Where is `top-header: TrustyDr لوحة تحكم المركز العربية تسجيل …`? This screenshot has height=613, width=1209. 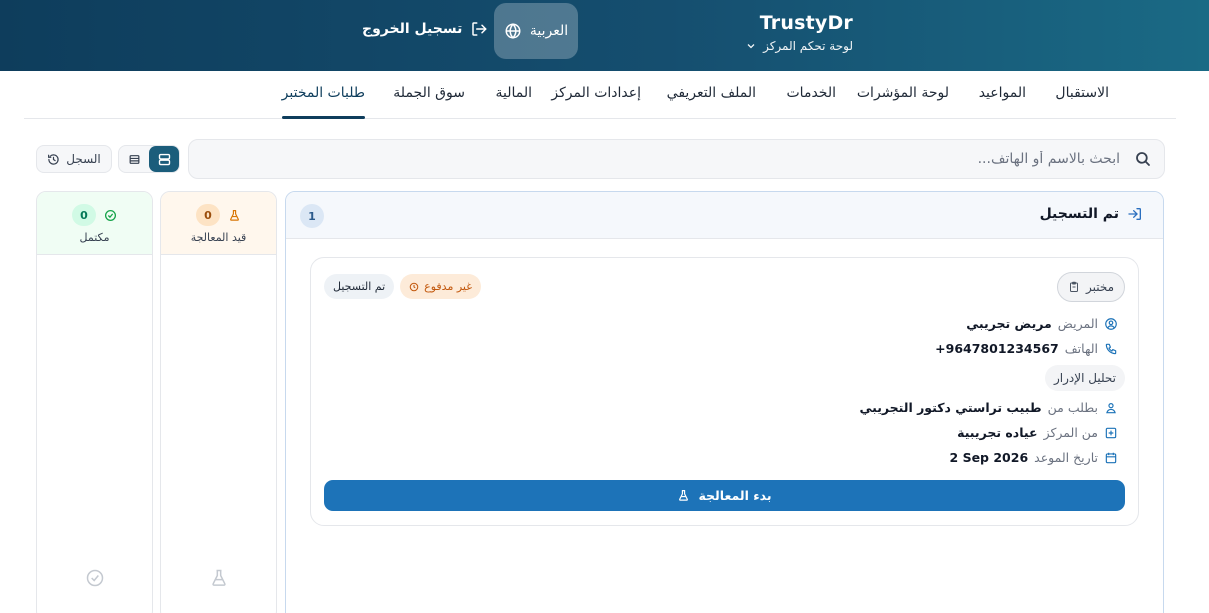 top-header: TrustyDr لوحة تحكم المركز العربية تسجيل … is located at coordinates (604, 35).